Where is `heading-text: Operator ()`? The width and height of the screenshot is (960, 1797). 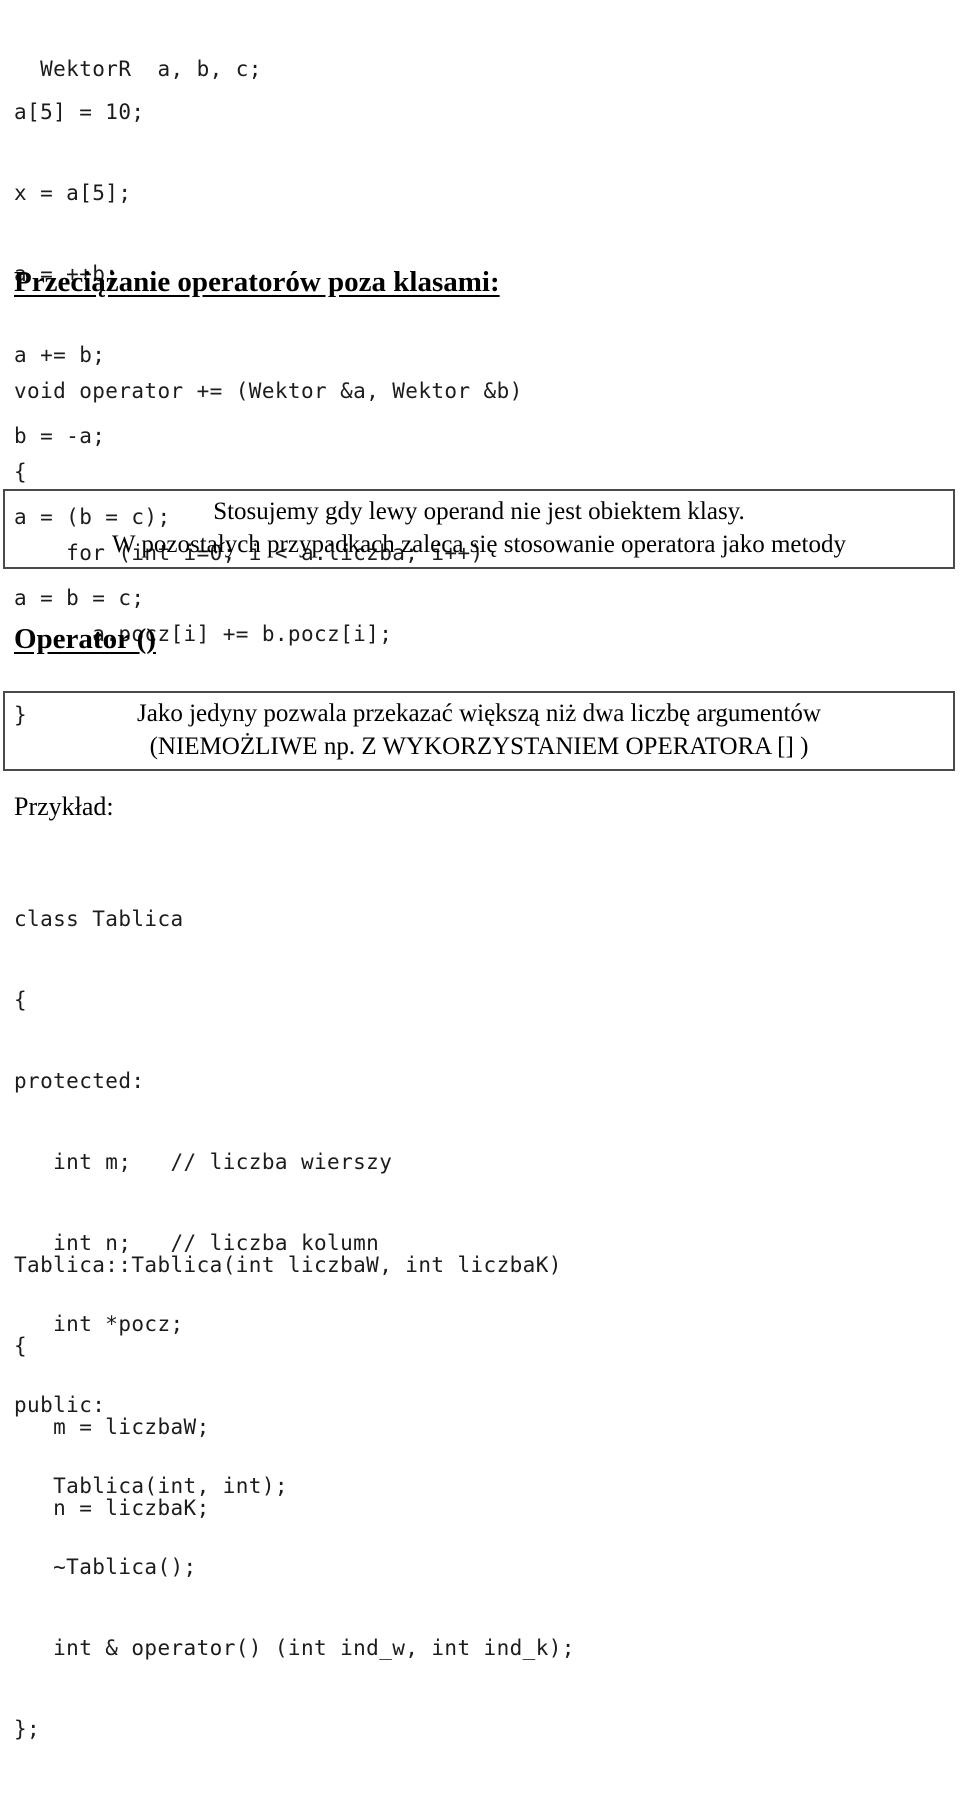 heading-text: Operator () is located at coordinates (85, 639).